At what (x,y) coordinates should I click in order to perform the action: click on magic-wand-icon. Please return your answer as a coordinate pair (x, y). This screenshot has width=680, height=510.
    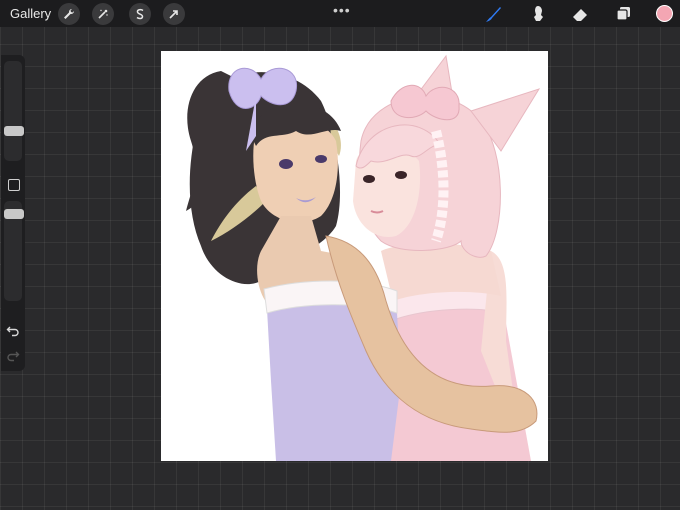
    Looking at the image, I should click on (103, 14).